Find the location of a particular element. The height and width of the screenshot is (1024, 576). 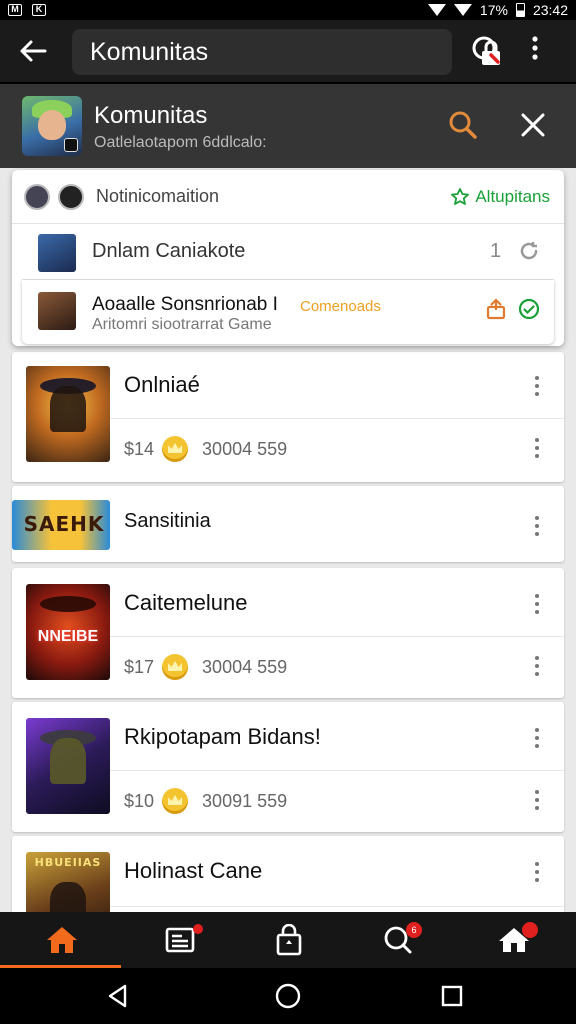

banner-title: Komunitas is located at coordinates (151, 115).